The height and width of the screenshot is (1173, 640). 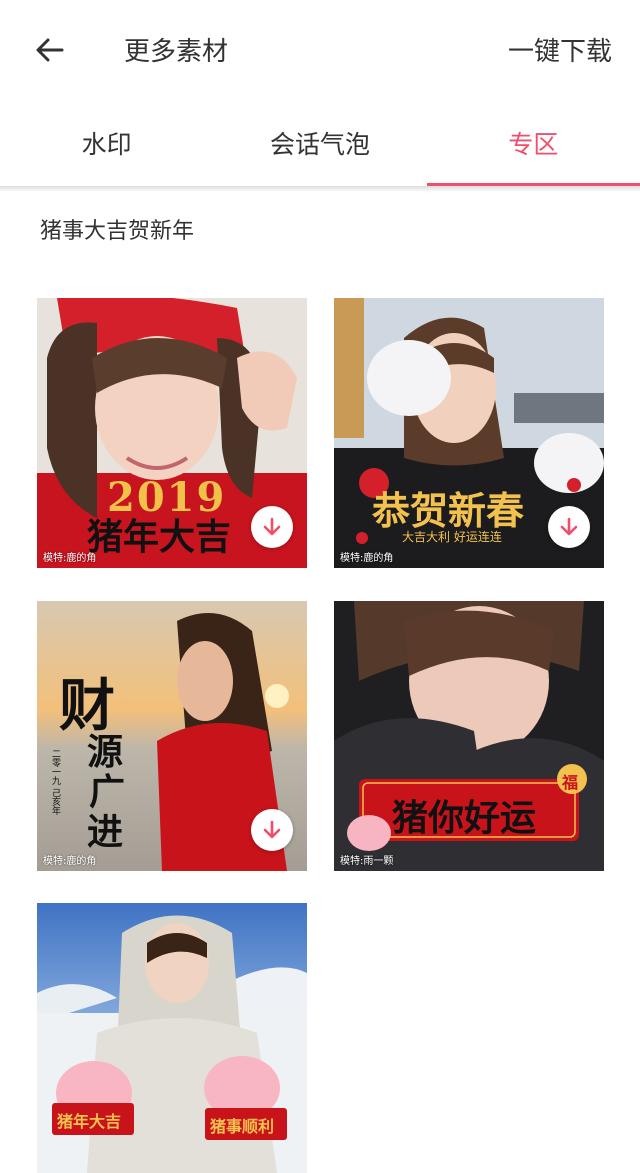 What do you see at coordinates (320, 189) in the screenshot?
I see `tab-divider` at bounding box center [320, 189].